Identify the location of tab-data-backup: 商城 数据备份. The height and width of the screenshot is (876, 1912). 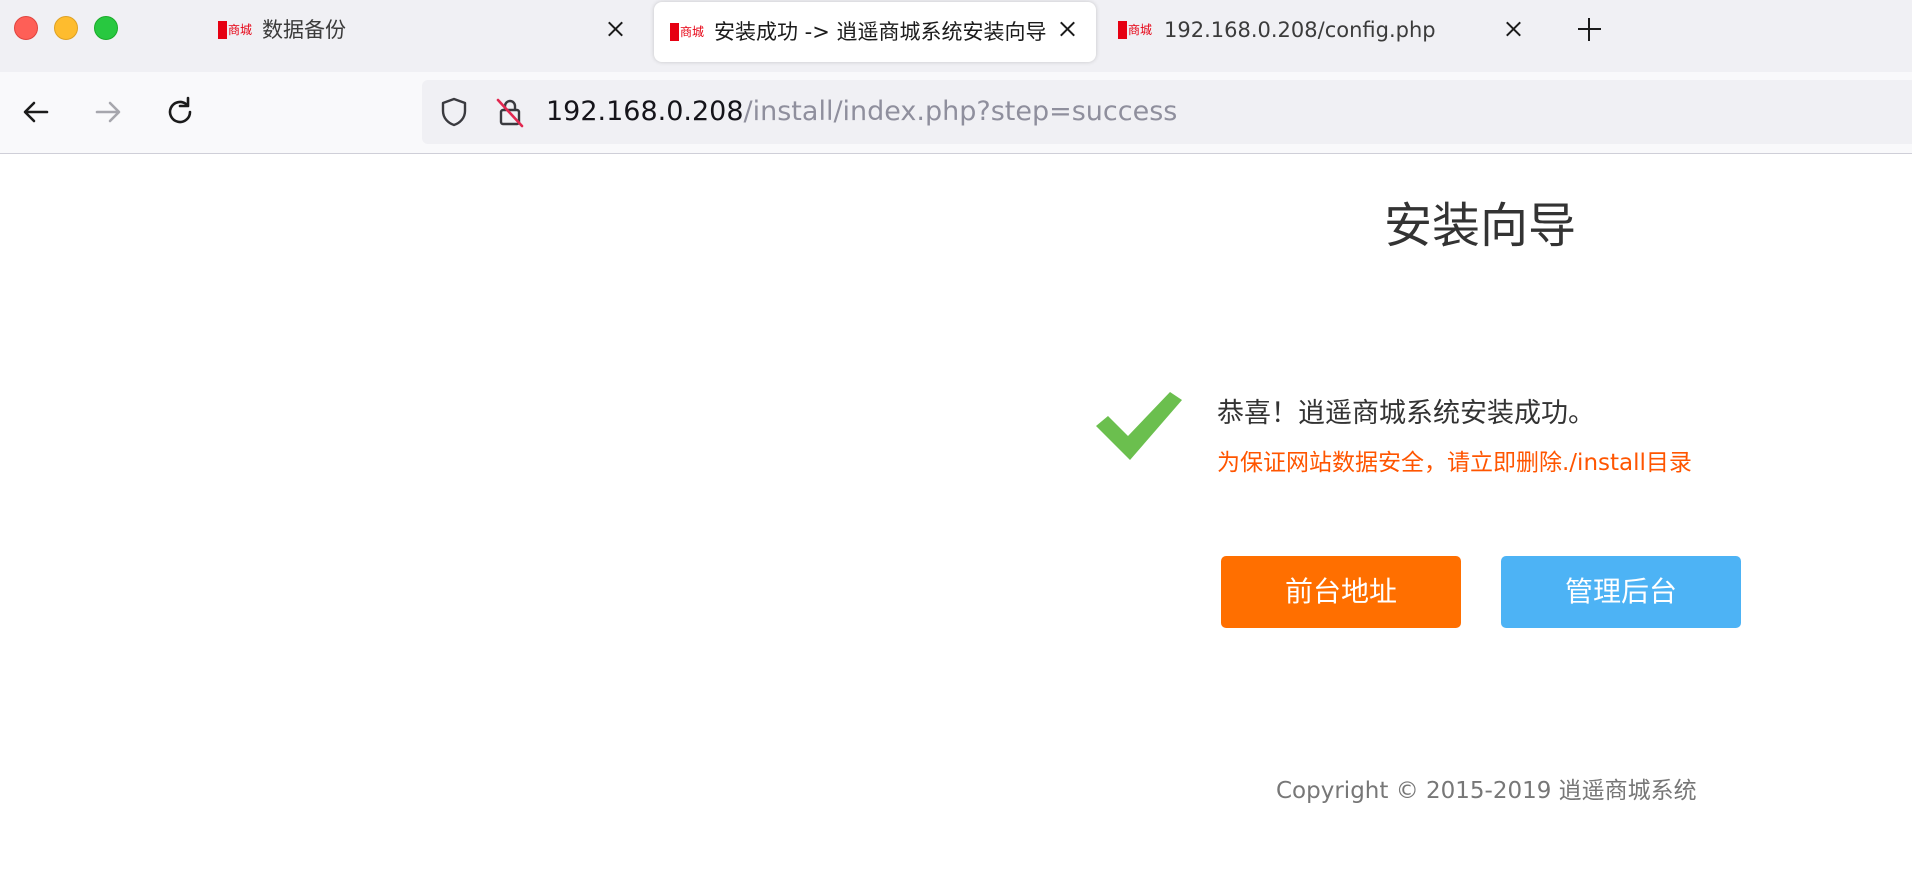
(428, 31).